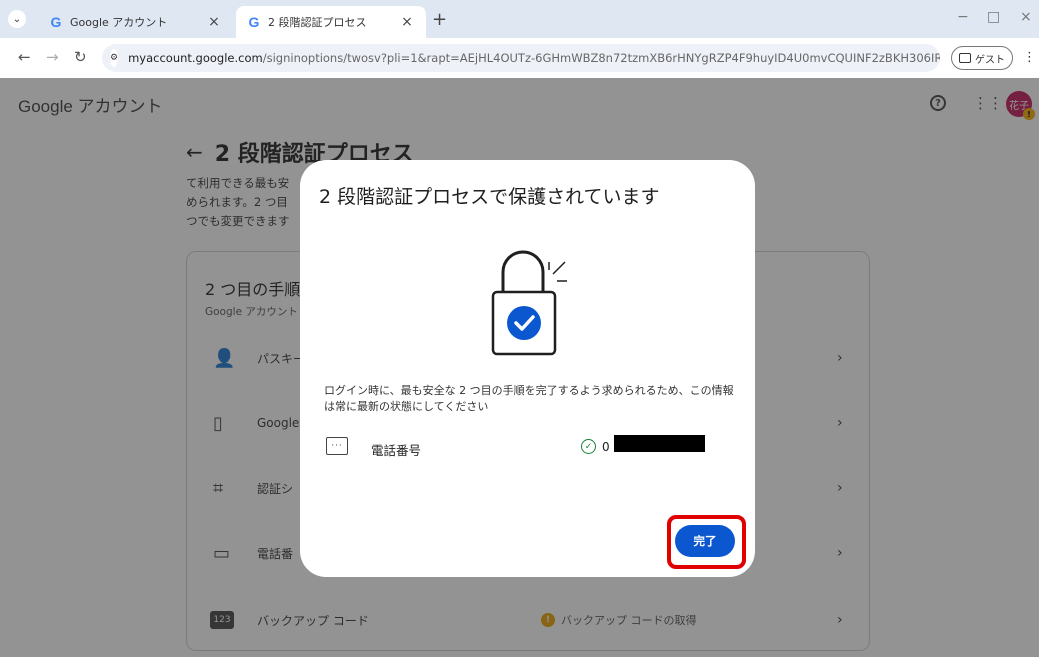 The width and height of the screenshot is (1039, 657). I want to click on tab-google-account: G Google アカウント ×, so click(135, 22).